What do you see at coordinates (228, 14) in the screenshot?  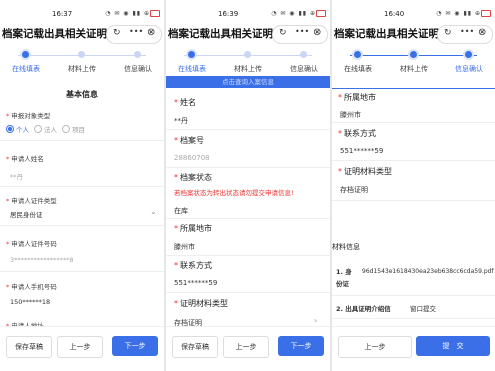 I see `status-time: 16:39` at bounding box center [228, 14].